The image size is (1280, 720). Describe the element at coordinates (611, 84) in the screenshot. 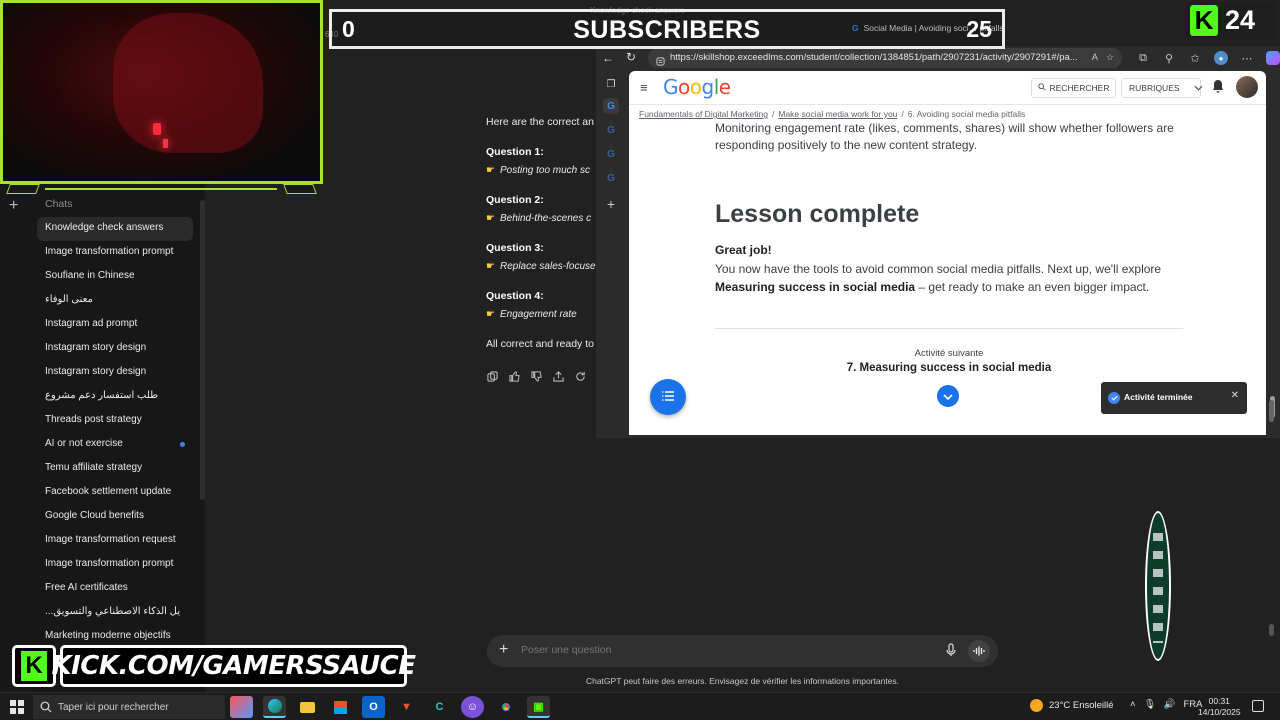

I see `tab-actions-icon: ❐` at that location.